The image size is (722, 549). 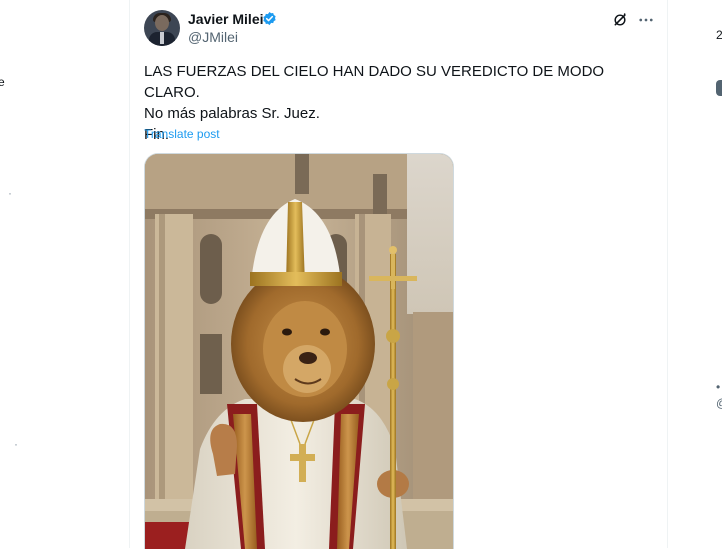 I want to click on tweet-text-line-2: No más palabras Sr. Juez., so click(x=232, y=113).